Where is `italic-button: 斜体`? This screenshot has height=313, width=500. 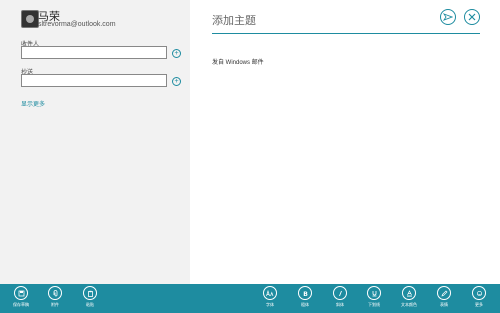 italic-button: 斜体 is located at coordinates (340, 299).